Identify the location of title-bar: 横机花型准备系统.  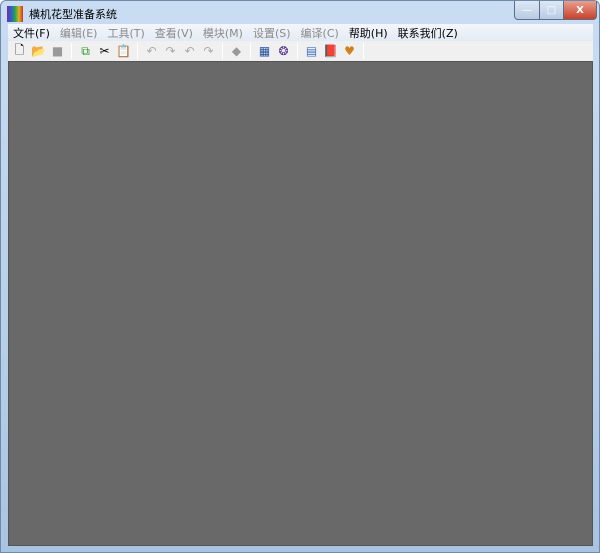
(62, 14).